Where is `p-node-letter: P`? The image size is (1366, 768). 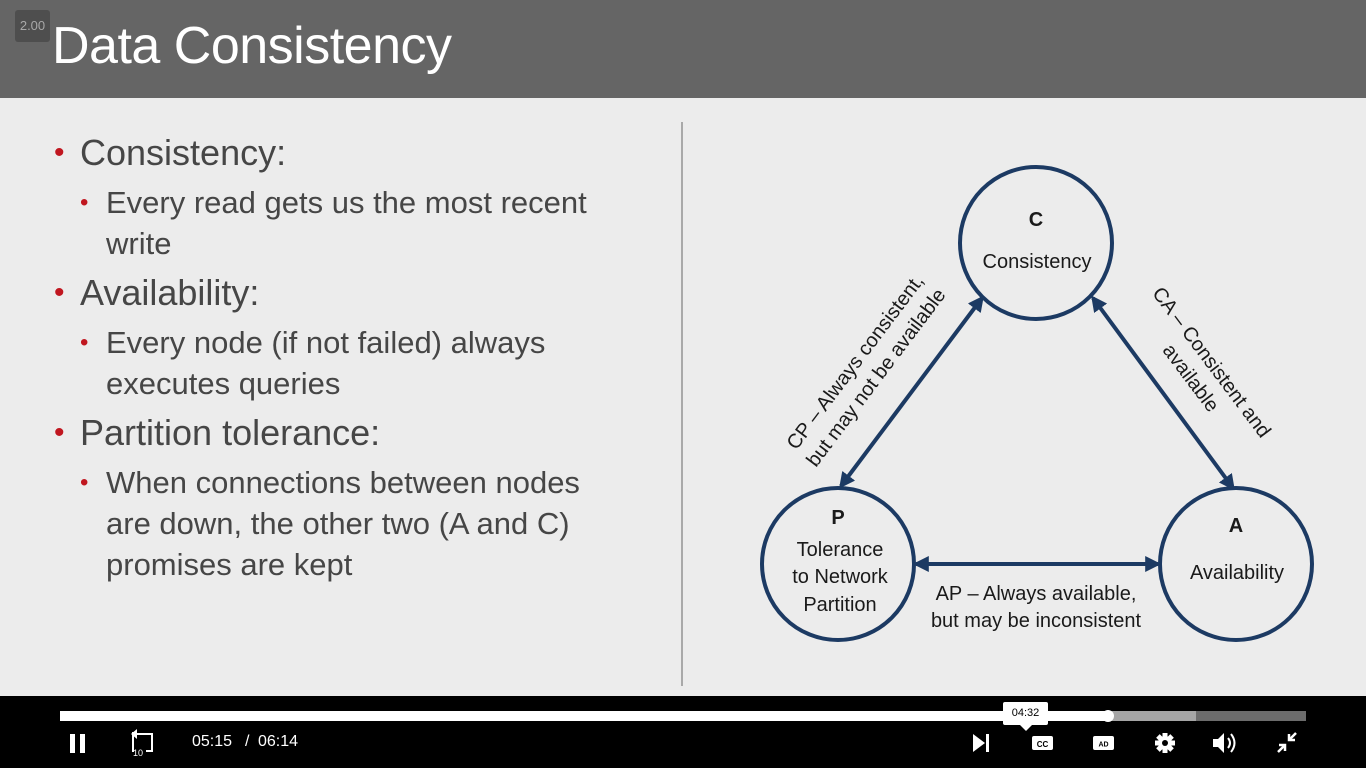 p-node-letter: P is located at coordinates (837, 518).